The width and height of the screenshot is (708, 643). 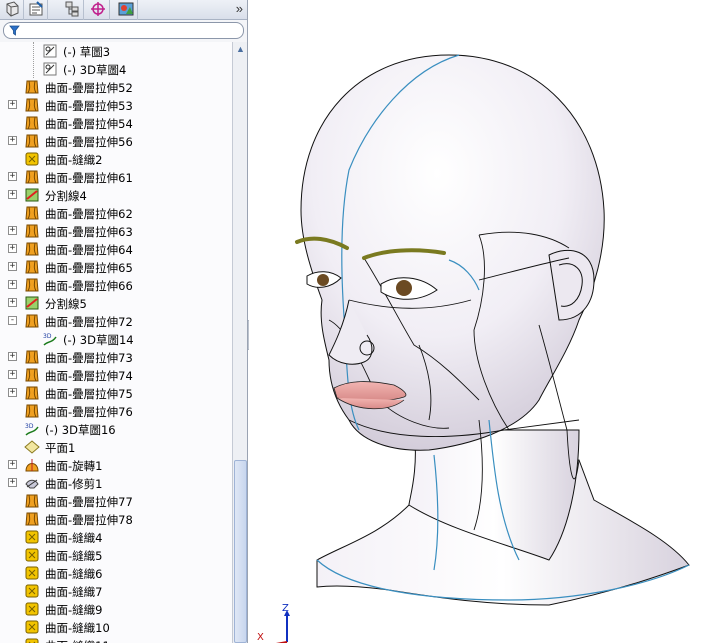 I want to click on tree-scrollbar: ▲, so click(x=239, y=342).